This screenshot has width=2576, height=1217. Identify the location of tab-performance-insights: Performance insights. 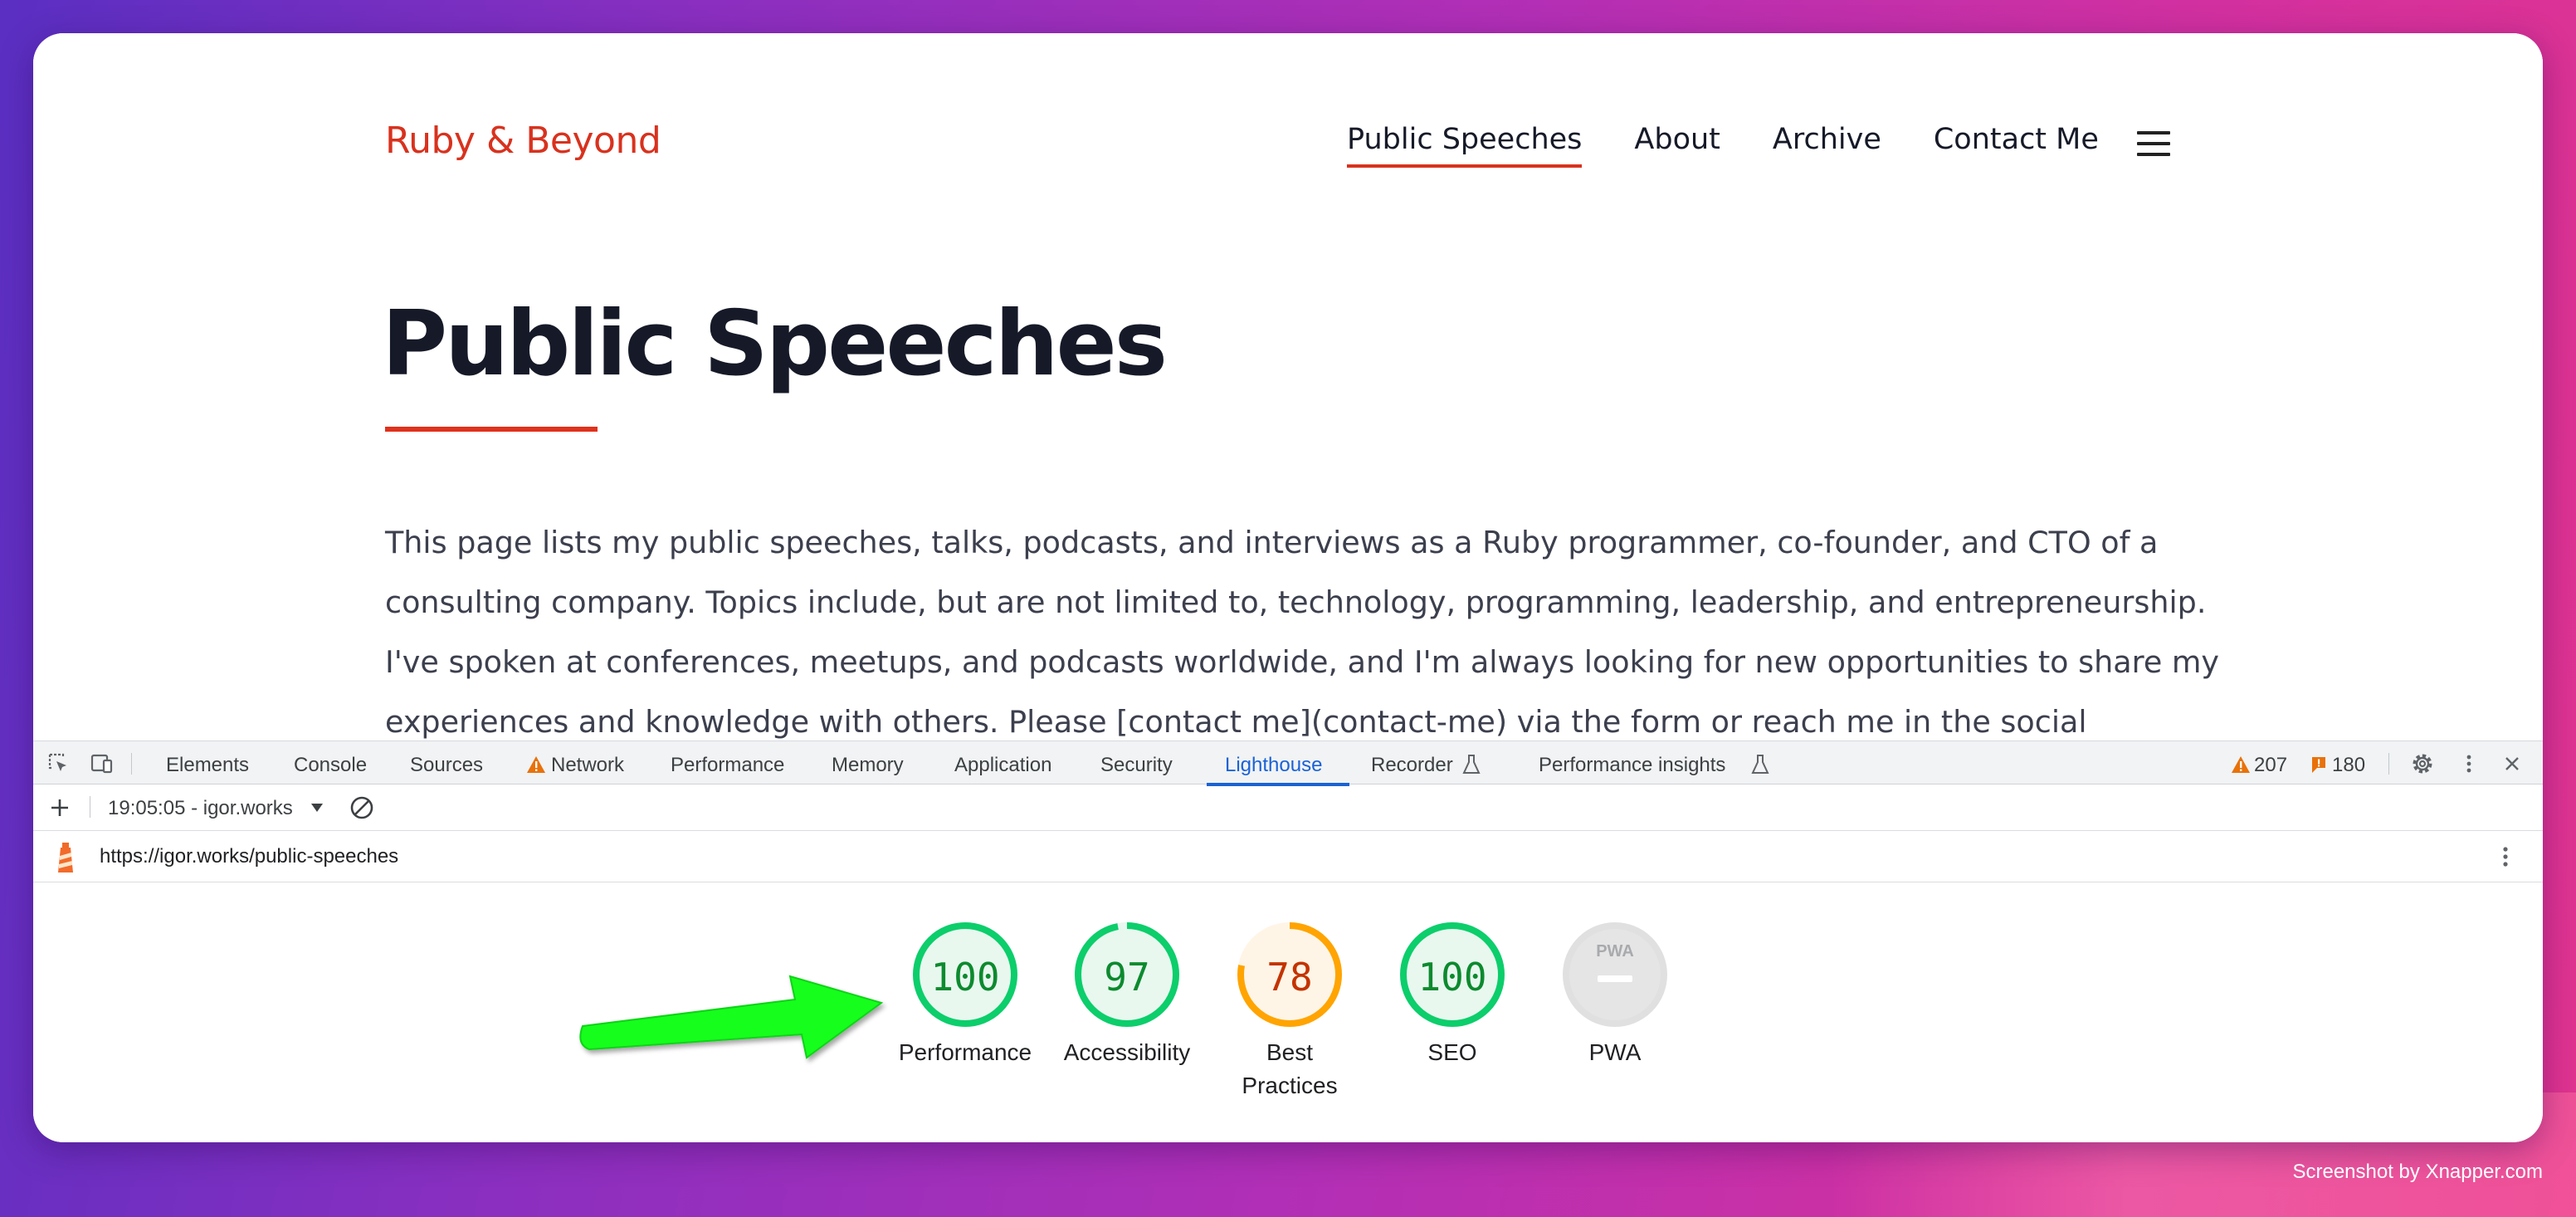
(1632, 765).